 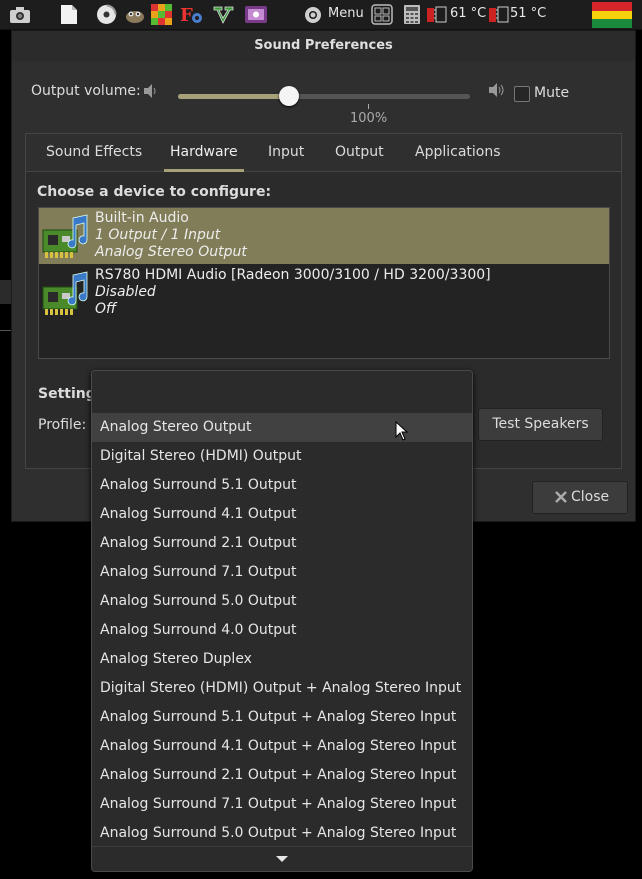 What do you see at coordinates (151, 93) in the screenshot?
I see `speaker-low-icon` at bounding box center [151, 93].